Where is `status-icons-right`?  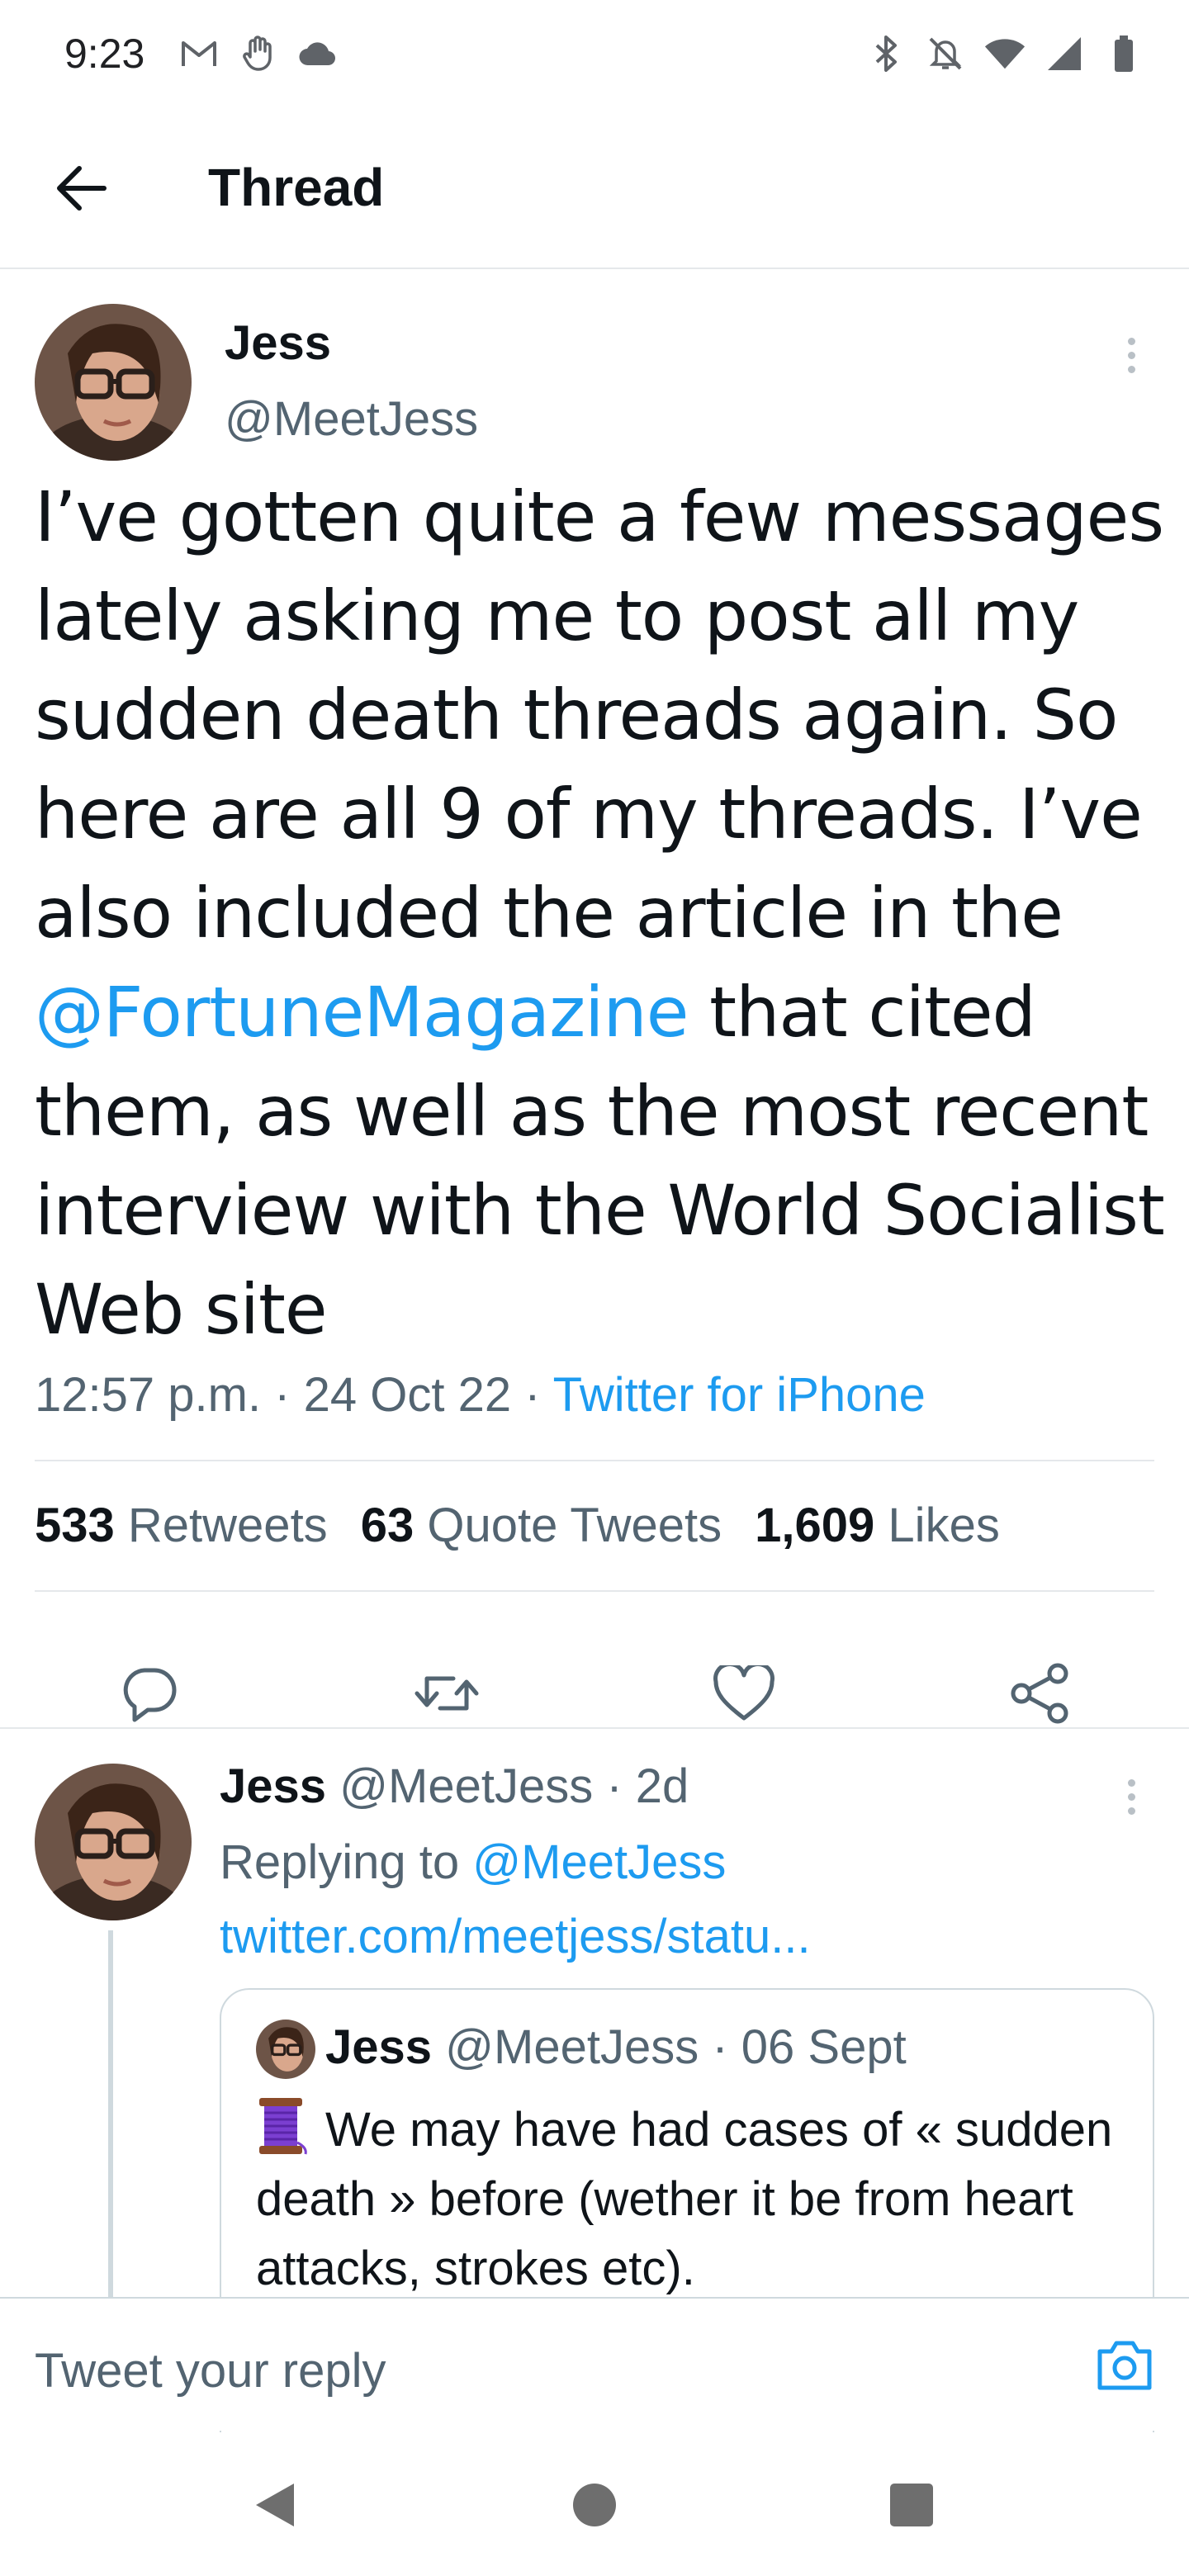 status-icons-right is located at coordinates (1004, 53).